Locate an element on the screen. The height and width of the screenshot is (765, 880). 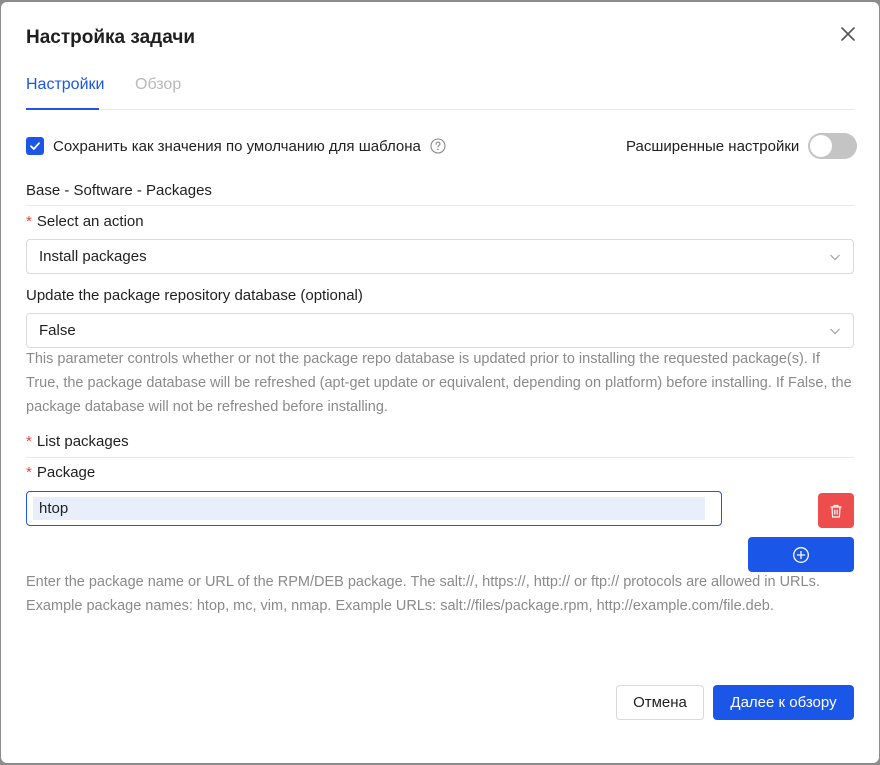
tab-settings: Настройки is located at coordinates (65, 85).